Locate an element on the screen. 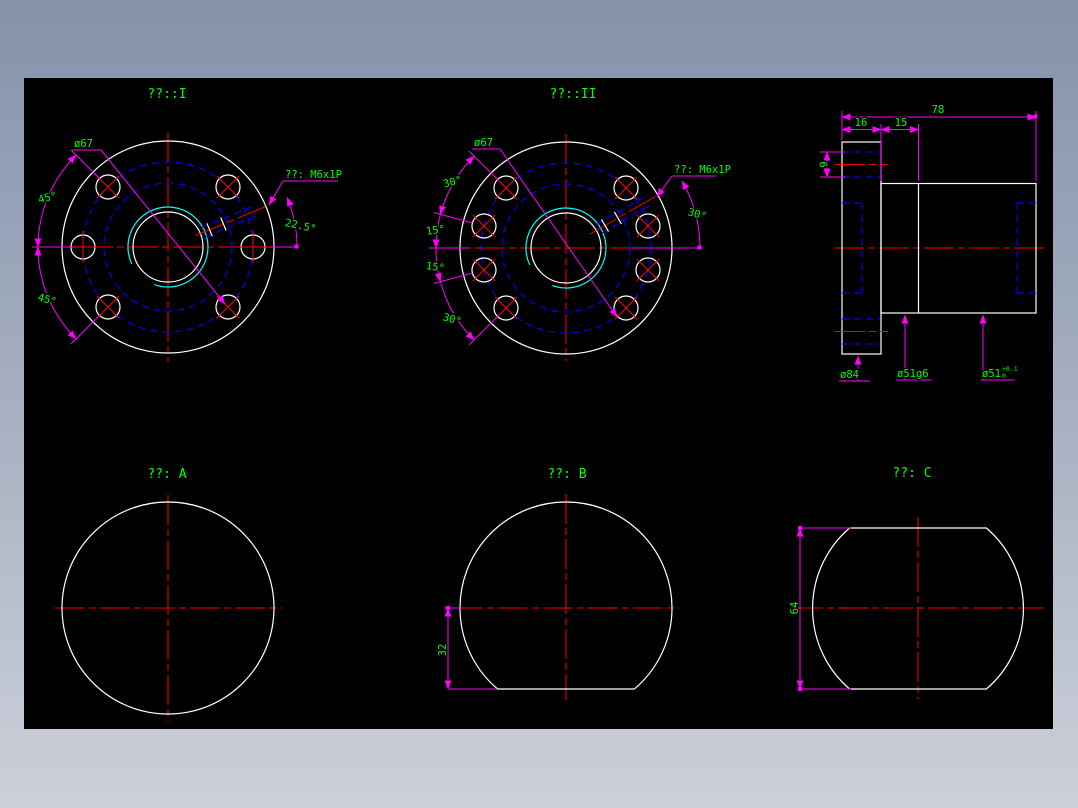 The width and height of the screenshot is (1078, 808). view-front-I: ø67 45° 45° 22.5° ??: M6x1P ??::I is located at coordinates (187, 224).